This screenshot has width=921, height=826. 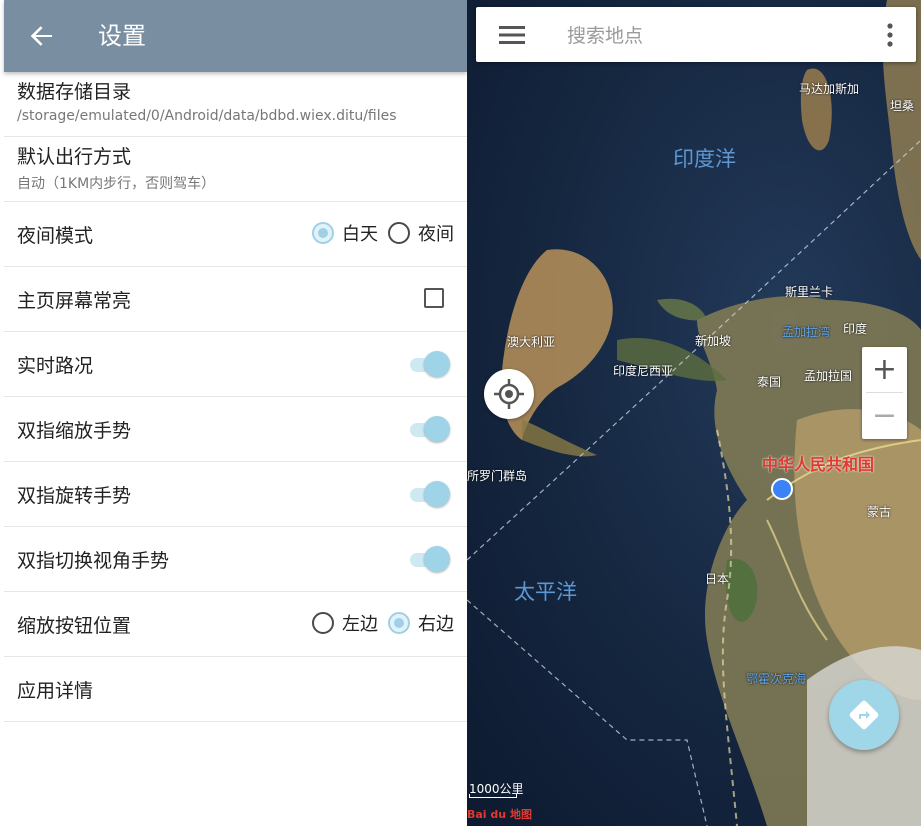 What do you see at coordinates (235, 169) in the screenshot?
I see `setting-travel-mode: 默认出行方式 自动（1KM内步行，否则驾车）` at bounding box center [235, 169].